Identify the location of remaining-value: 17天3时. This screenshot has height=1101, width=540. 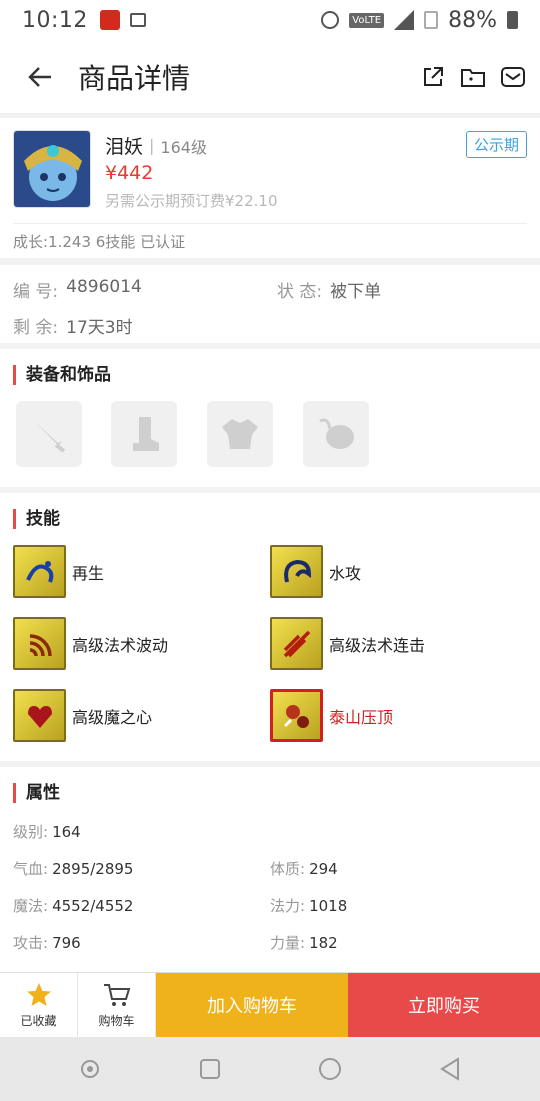
(99, 328).